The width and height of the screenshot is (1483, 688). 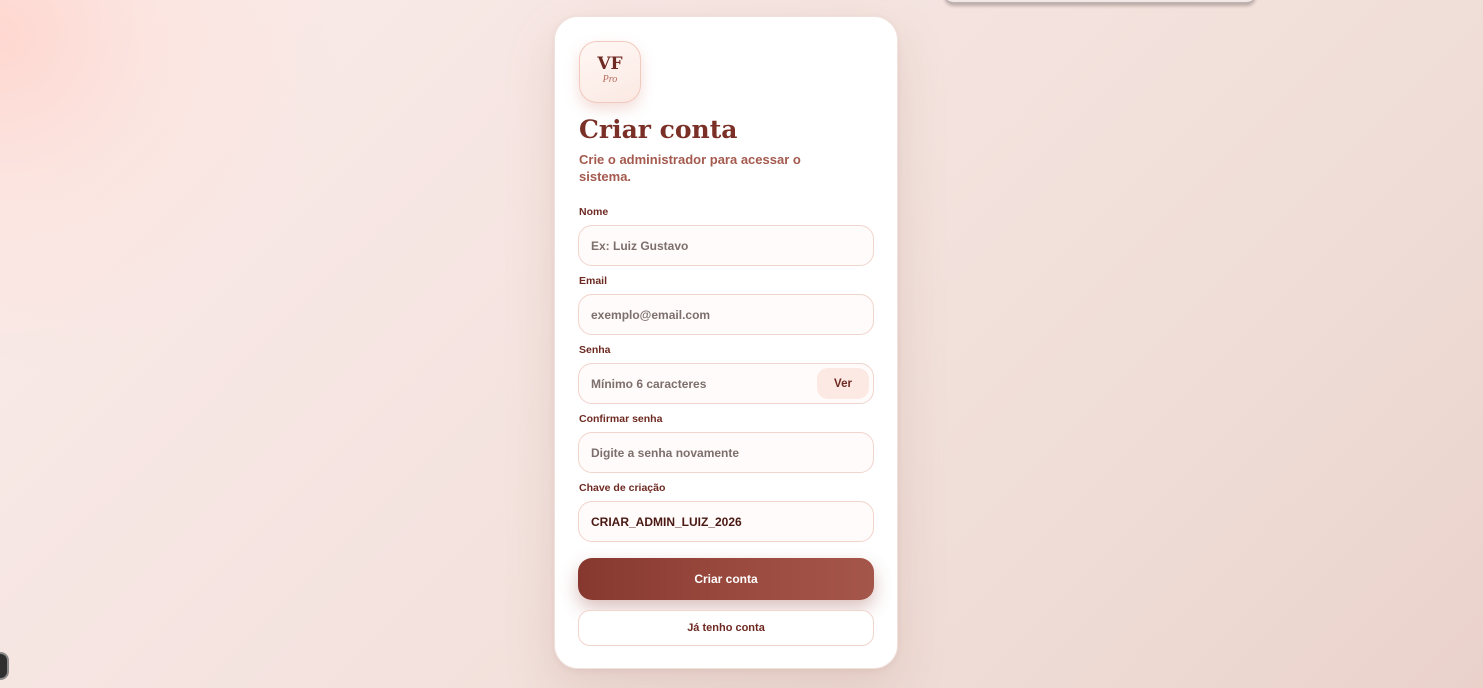 I want to click on email-label: Email, so click(x=593, y=281).